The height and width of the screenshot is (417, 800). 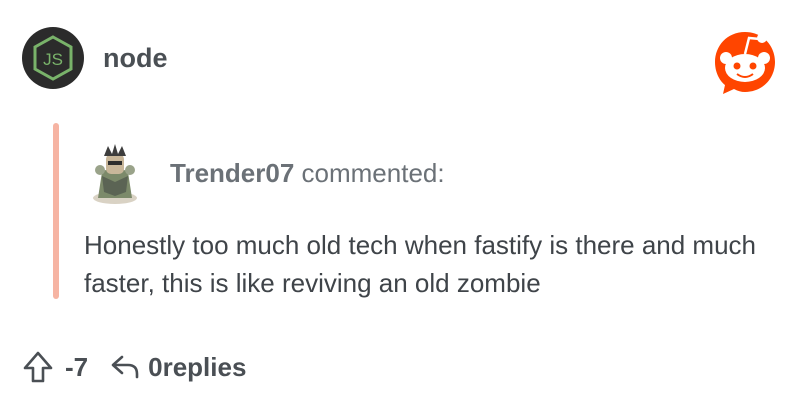 What do you see at coordinates (125, 367) in the screenshot?
I see `reply-icon` at bounding box center [125, 367].